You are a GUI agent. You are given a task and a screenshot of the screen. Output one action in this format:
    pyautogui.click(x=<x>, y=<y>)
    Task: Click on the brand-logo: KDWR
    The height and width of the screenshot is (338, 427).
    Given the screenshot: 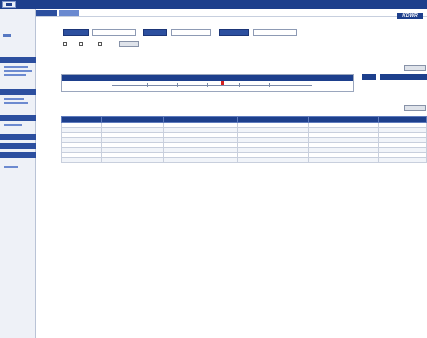 What is the action you would take?
    pyautogui.click(x=410, y=16)
    